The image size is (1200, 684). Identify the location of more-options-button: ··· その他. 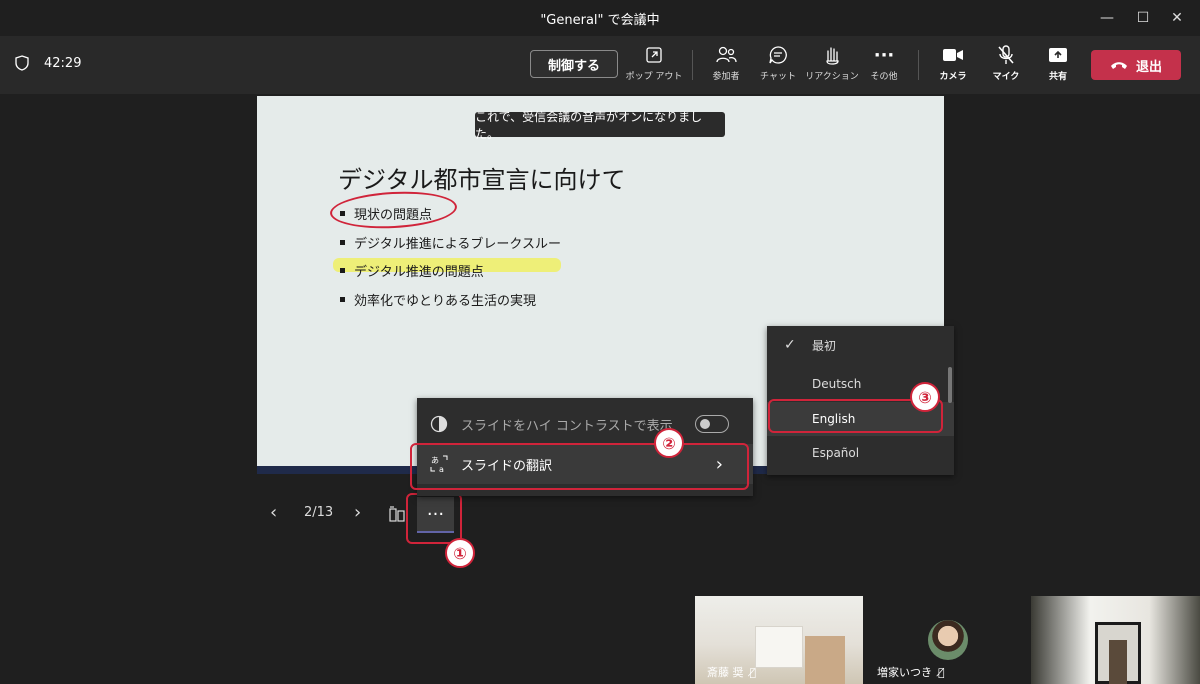
(884, 66).